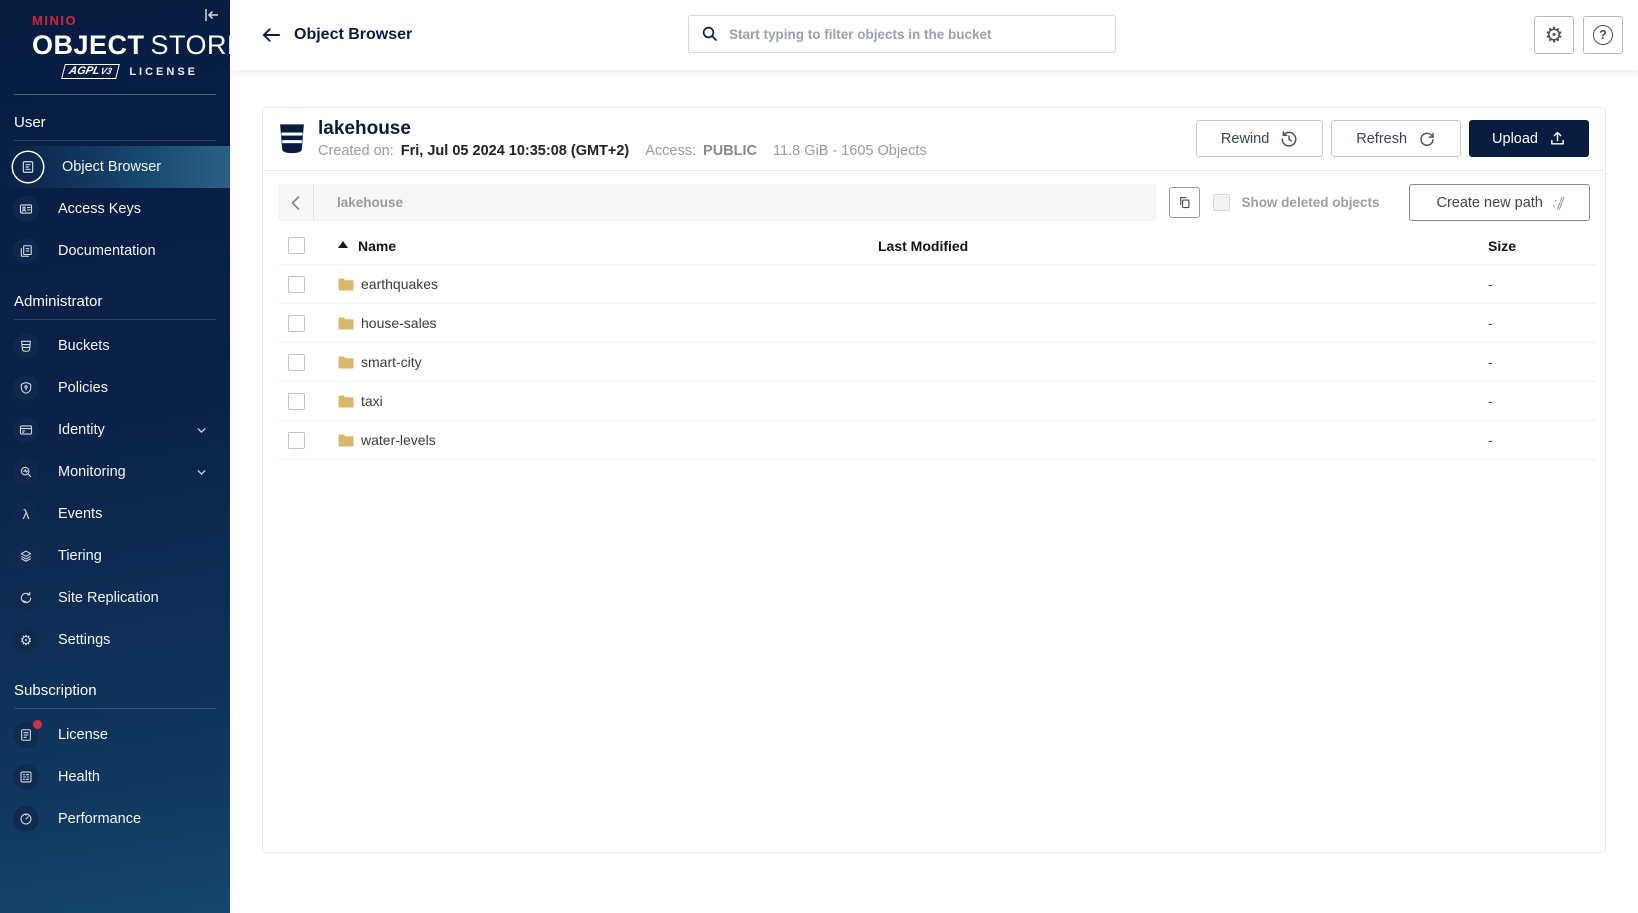 Image resolution: width=1638 pixels, height=913 pixels. I want to click on object-browser-icon, so click(28, 167).